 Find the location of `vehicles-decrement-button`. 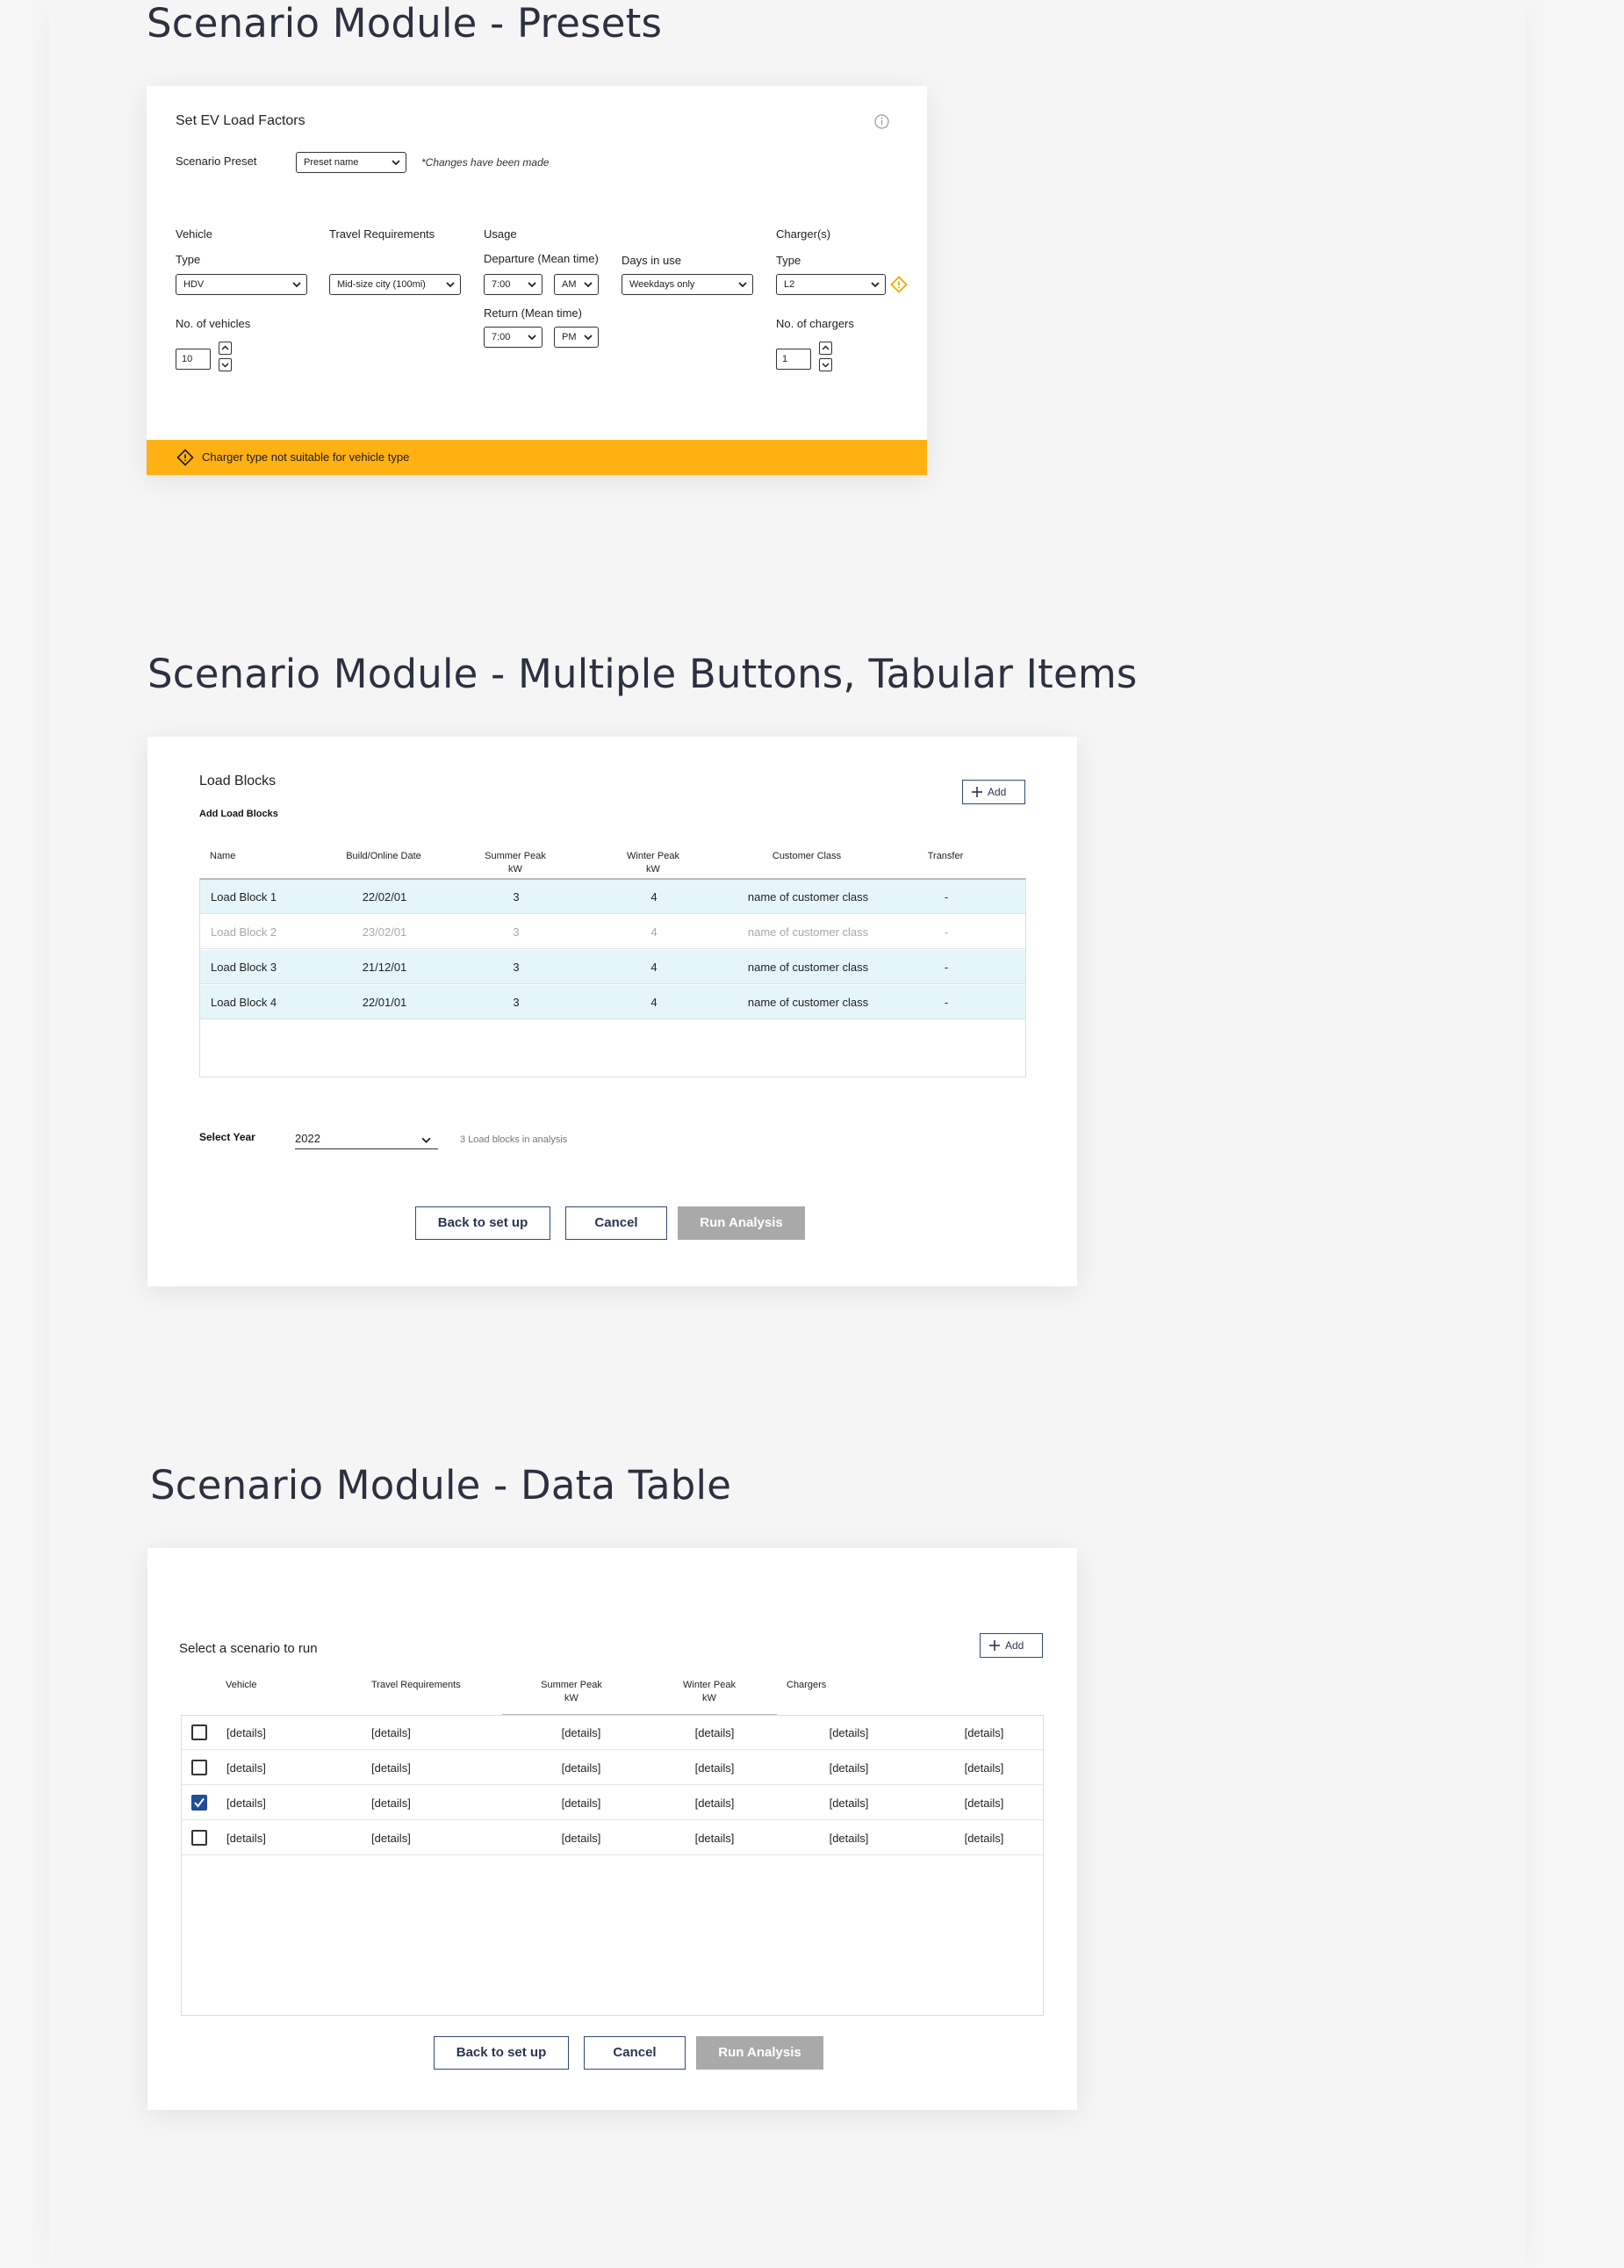

vehicles-decrement-button is located at coordinates (226, 364).